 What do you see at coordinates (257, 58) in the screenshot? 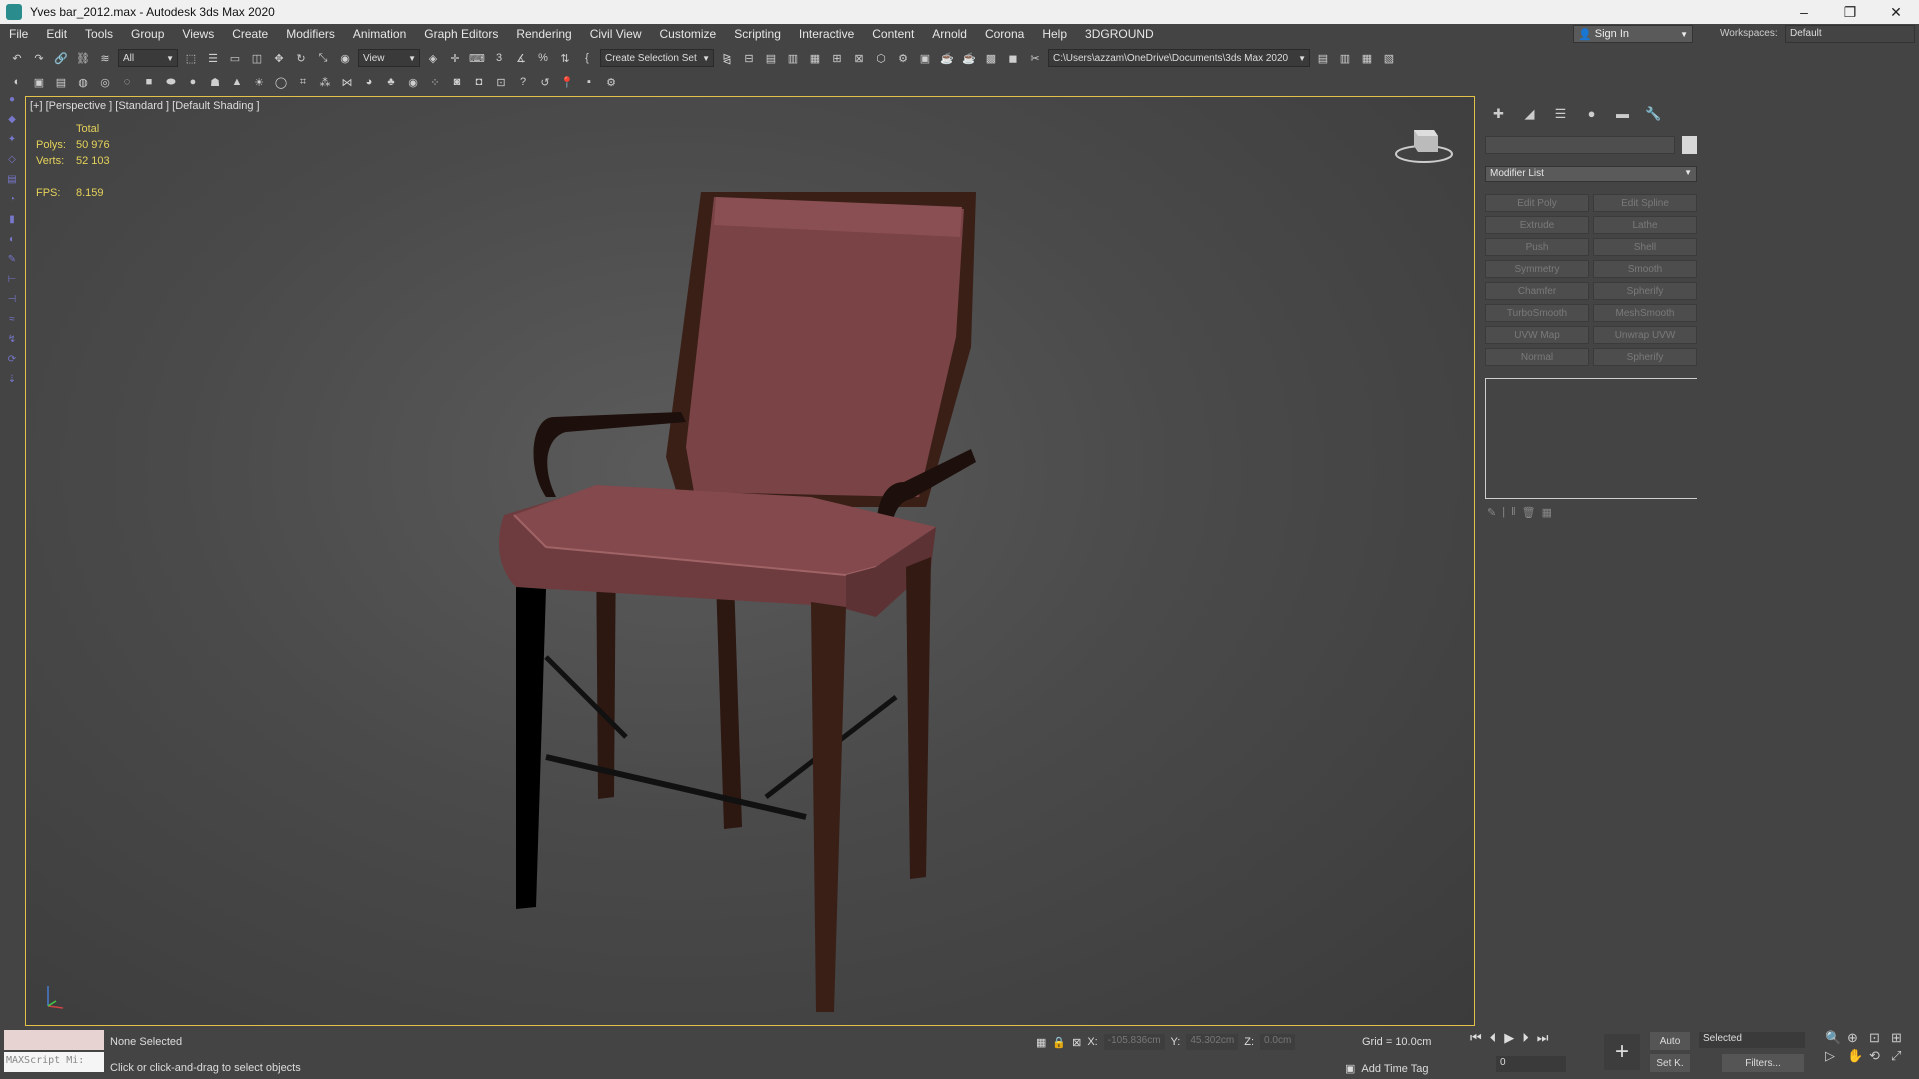
I see `window-crossing-icon: ◫` at bounding box center [257, 58].